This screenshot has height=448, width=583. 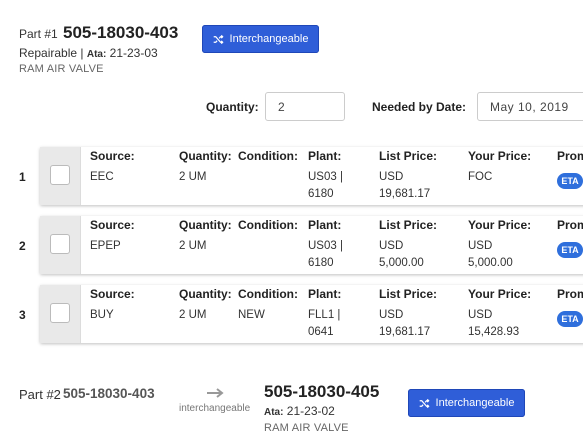 What do you see at coordinates (22, 315) in the screenshot?
I see `row-index: 3` at bounding box center [22, 315].